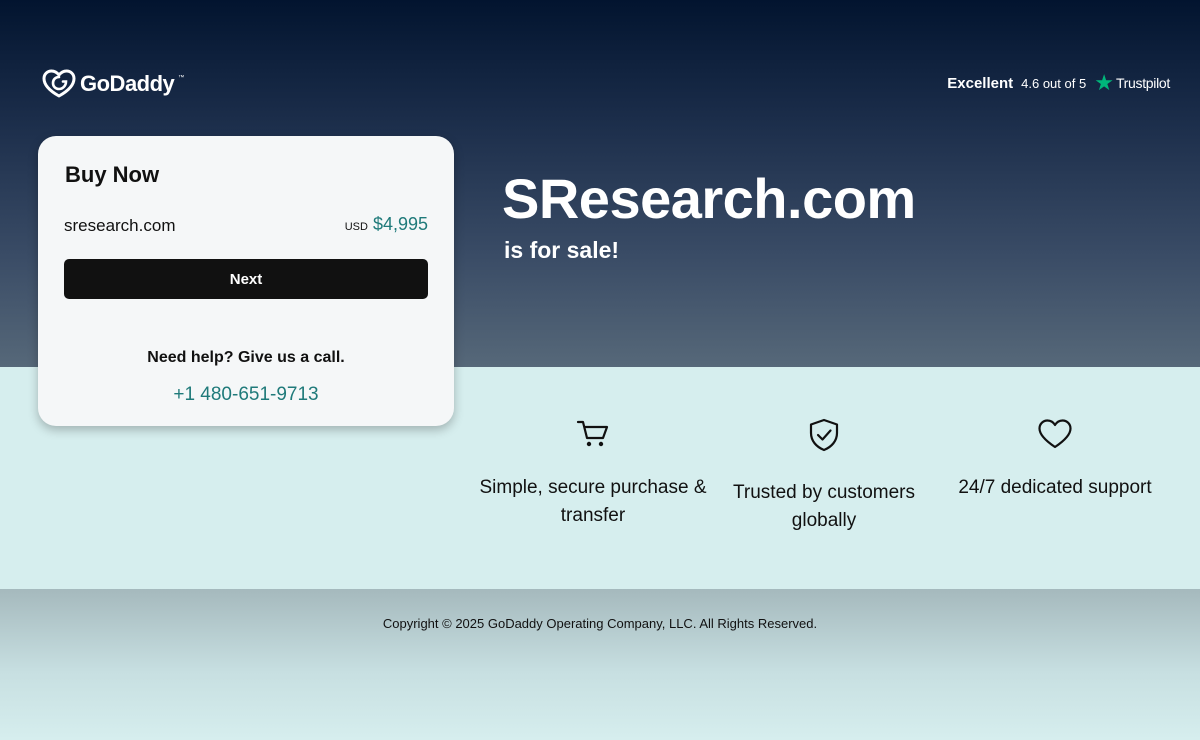 This screenshot has height=740, width=1200. I want to click on godaddy-logo: GoDaddy ™, so click(113, 84).